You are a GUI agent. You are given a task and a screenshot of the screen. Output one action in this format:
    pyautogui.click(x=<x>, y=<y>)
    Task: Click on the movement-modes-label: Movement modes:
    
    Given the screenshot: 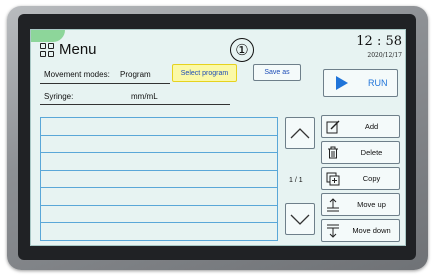 What is the action you would take?
    pyautogui.click(x=77, y=74)
    